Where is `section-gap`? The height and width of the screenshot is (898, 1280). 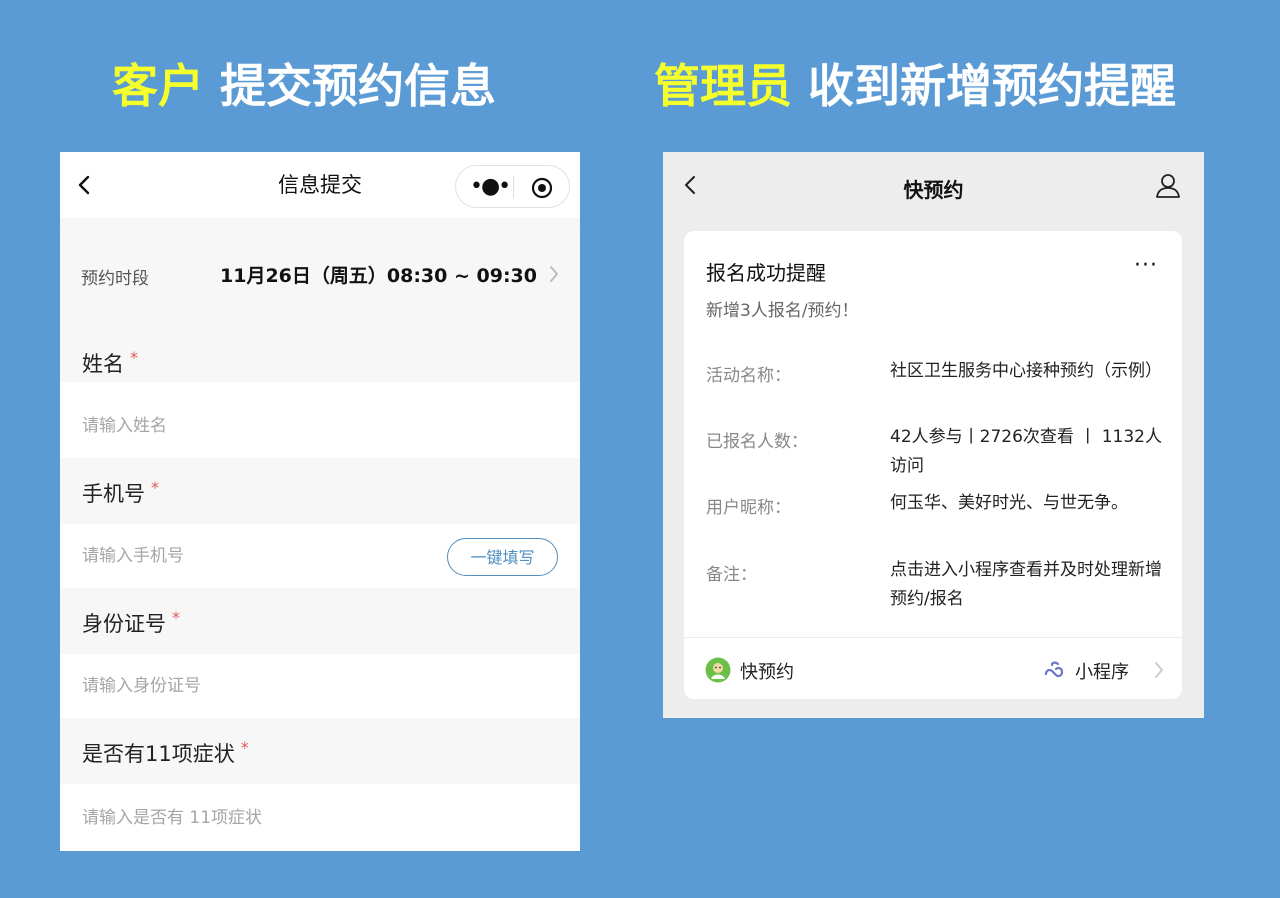 section-gap is located at coordinates (320, 225).